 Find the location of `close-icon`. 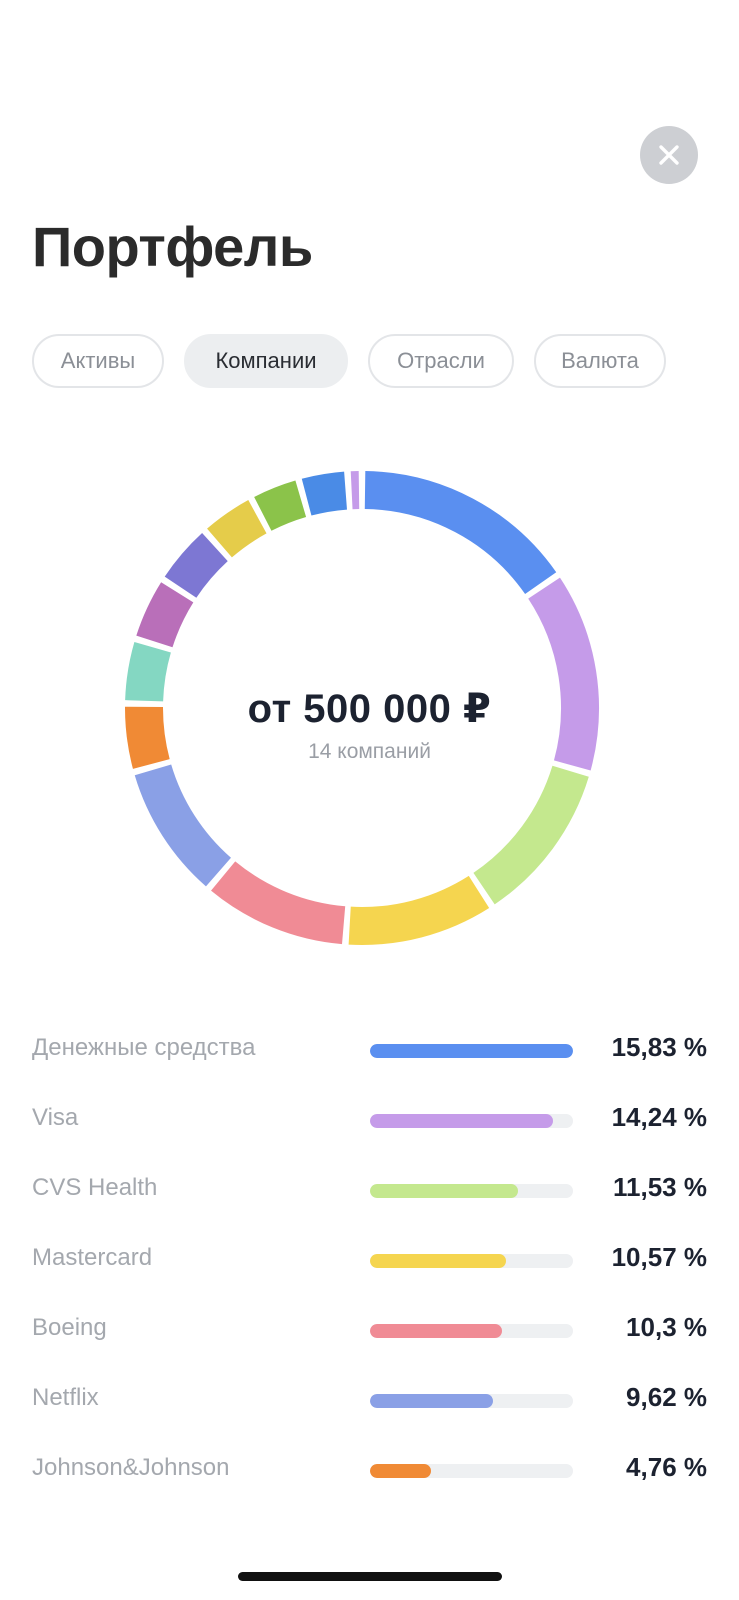

close-icon is located at coordinates (669, 155).